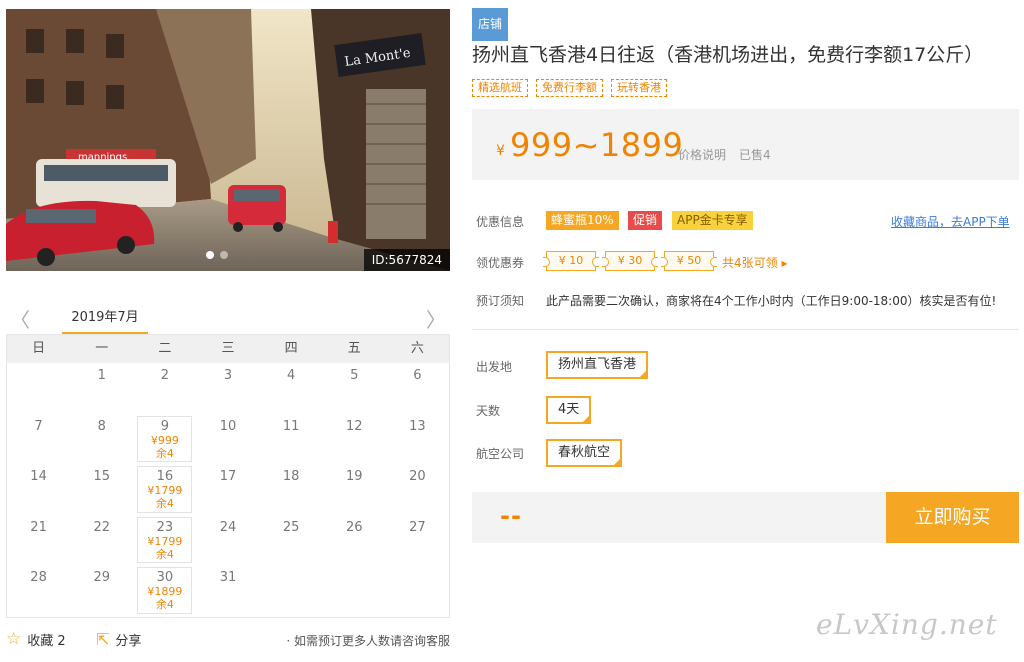  What do you see at coordinates (354, 375) in the screenshot?
I see `day-number: 5` at bounding box center [354, 375].